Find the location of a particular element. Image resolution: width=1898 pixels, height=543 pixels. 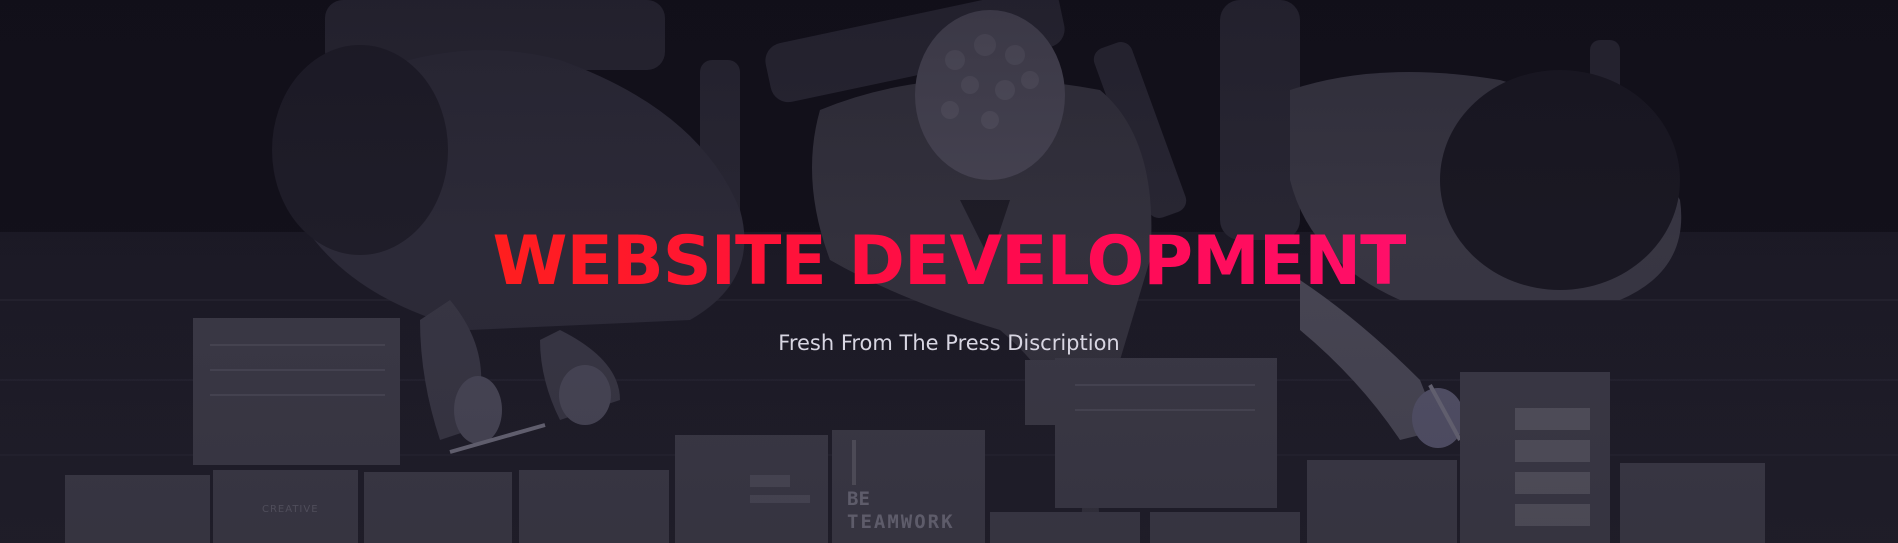

page-title: WEBSITE DEVELOPMENT is located at coordinates (949, 262).